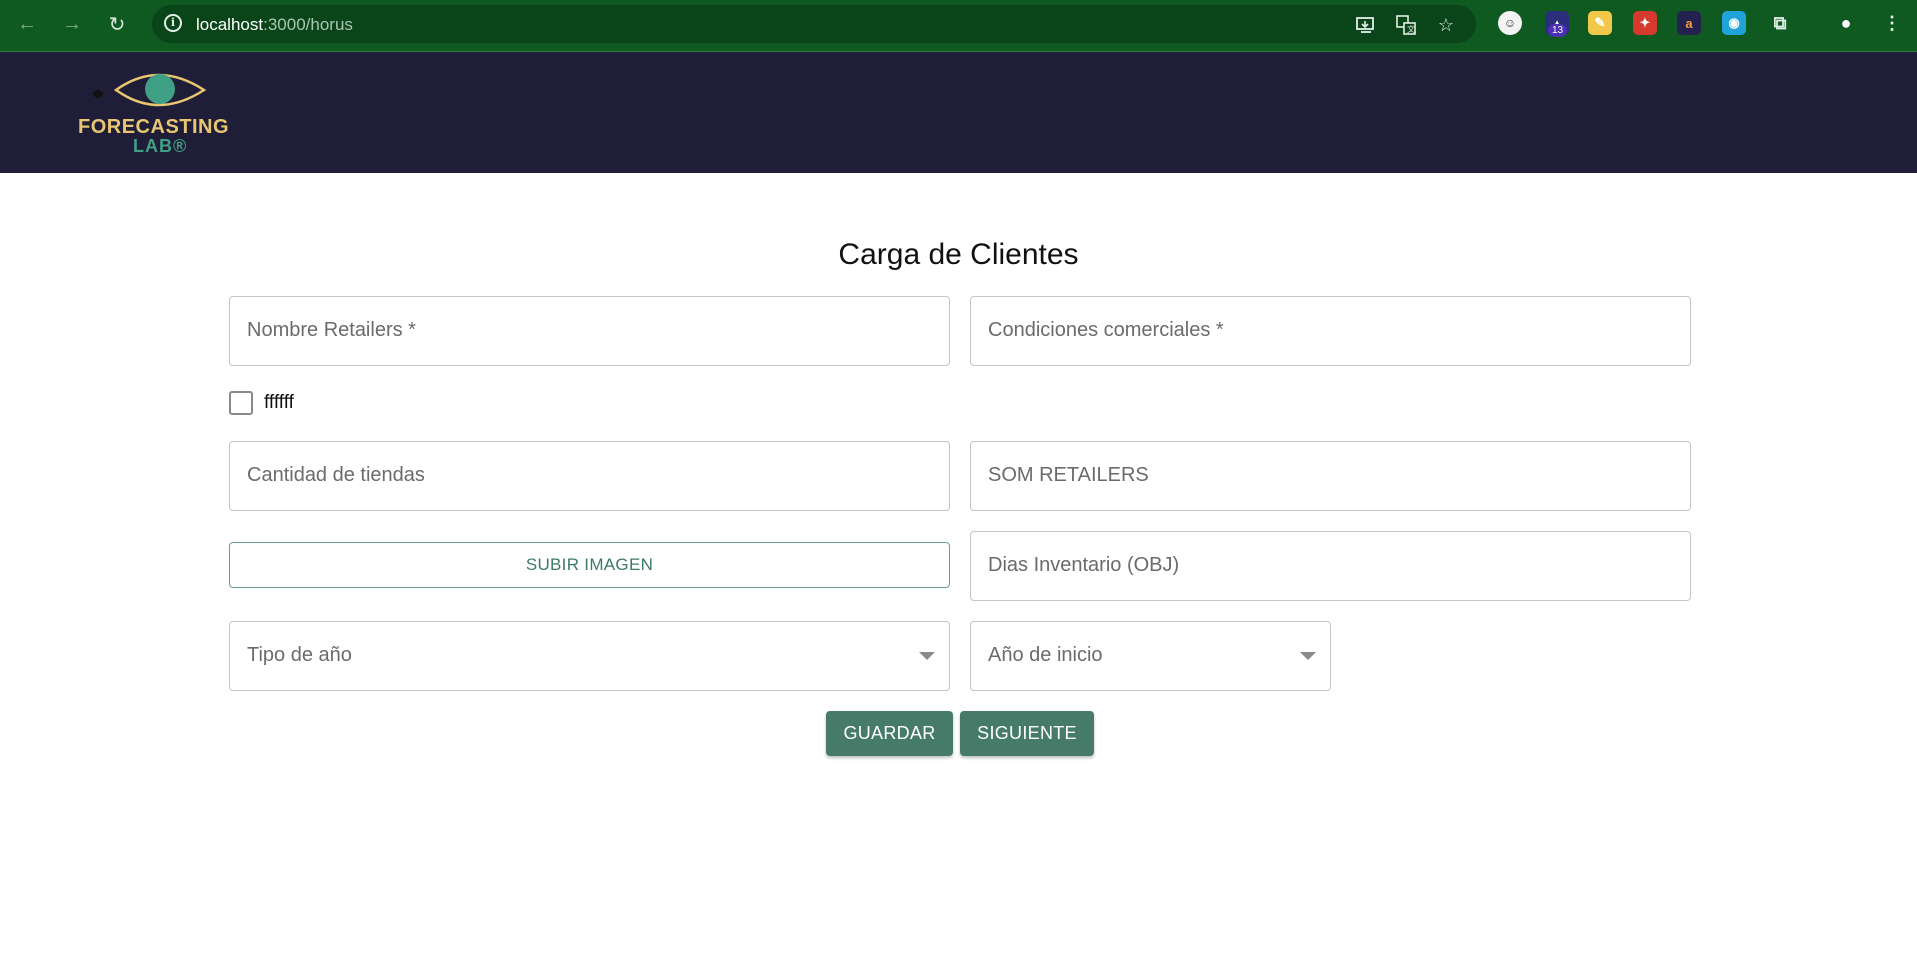 This screenshot has width=1917, height=972. I want to click on guardar-button: GUARDAR, so click(889, 733).